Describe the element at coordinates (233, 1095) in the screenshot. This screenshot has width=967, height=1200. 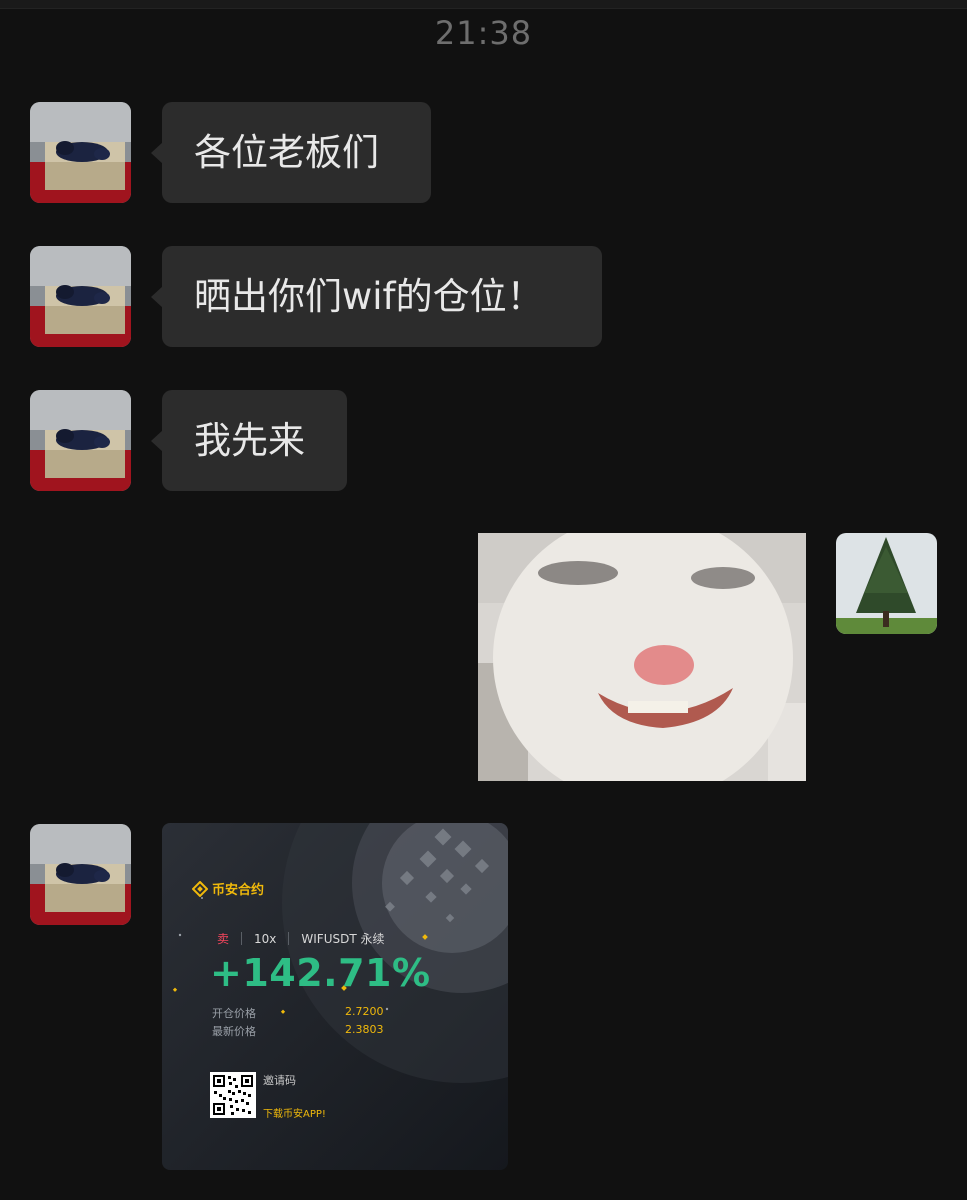
I see `qr-code` at that location.